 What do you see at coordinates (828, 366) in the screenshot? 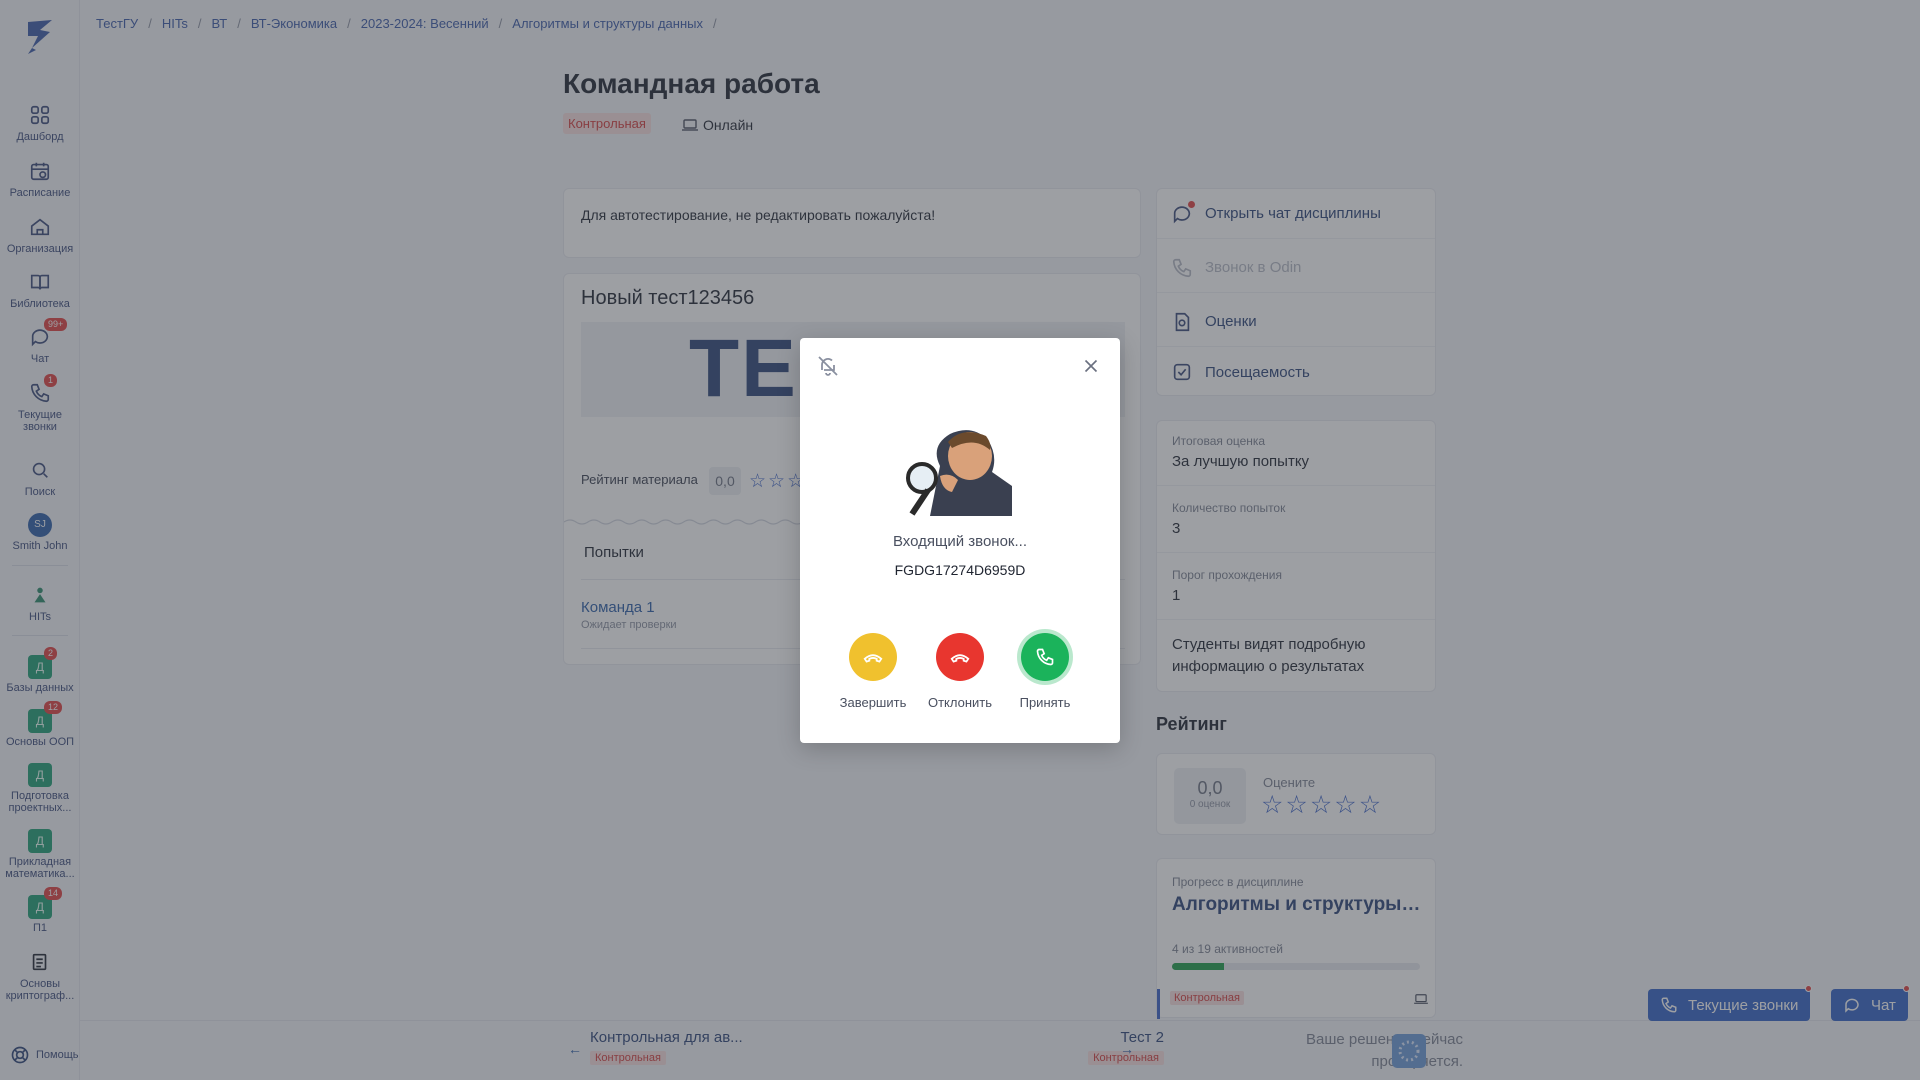
I see `bell-off-icon` at bounding box center [828, 366].